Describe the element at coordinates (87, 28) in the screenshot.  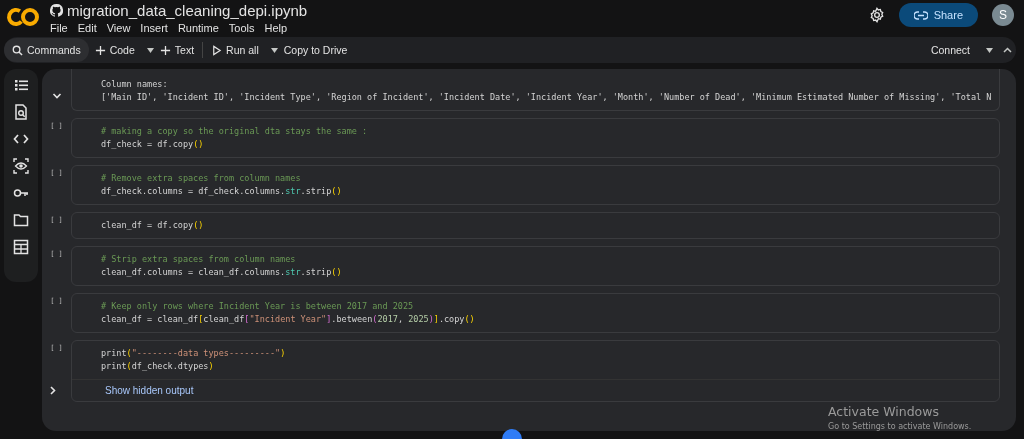
I see `menu-item: Edit` at that location.